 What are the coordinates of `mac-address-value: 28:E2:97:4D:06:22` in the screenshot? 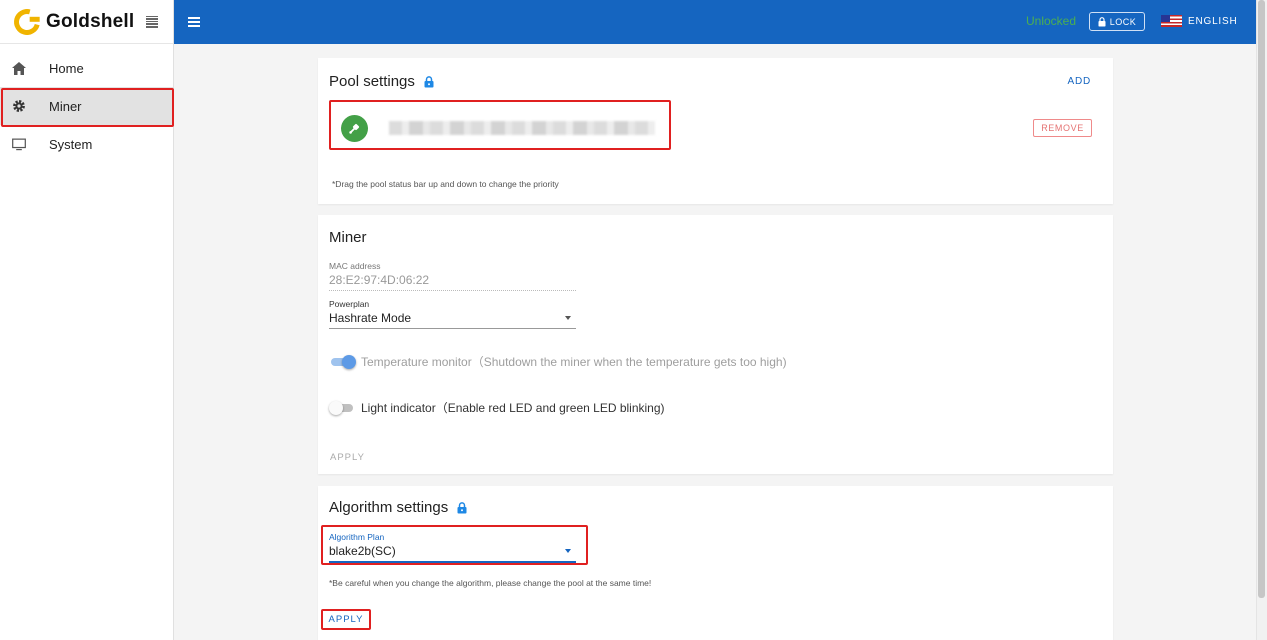 It's located at (379, 280).